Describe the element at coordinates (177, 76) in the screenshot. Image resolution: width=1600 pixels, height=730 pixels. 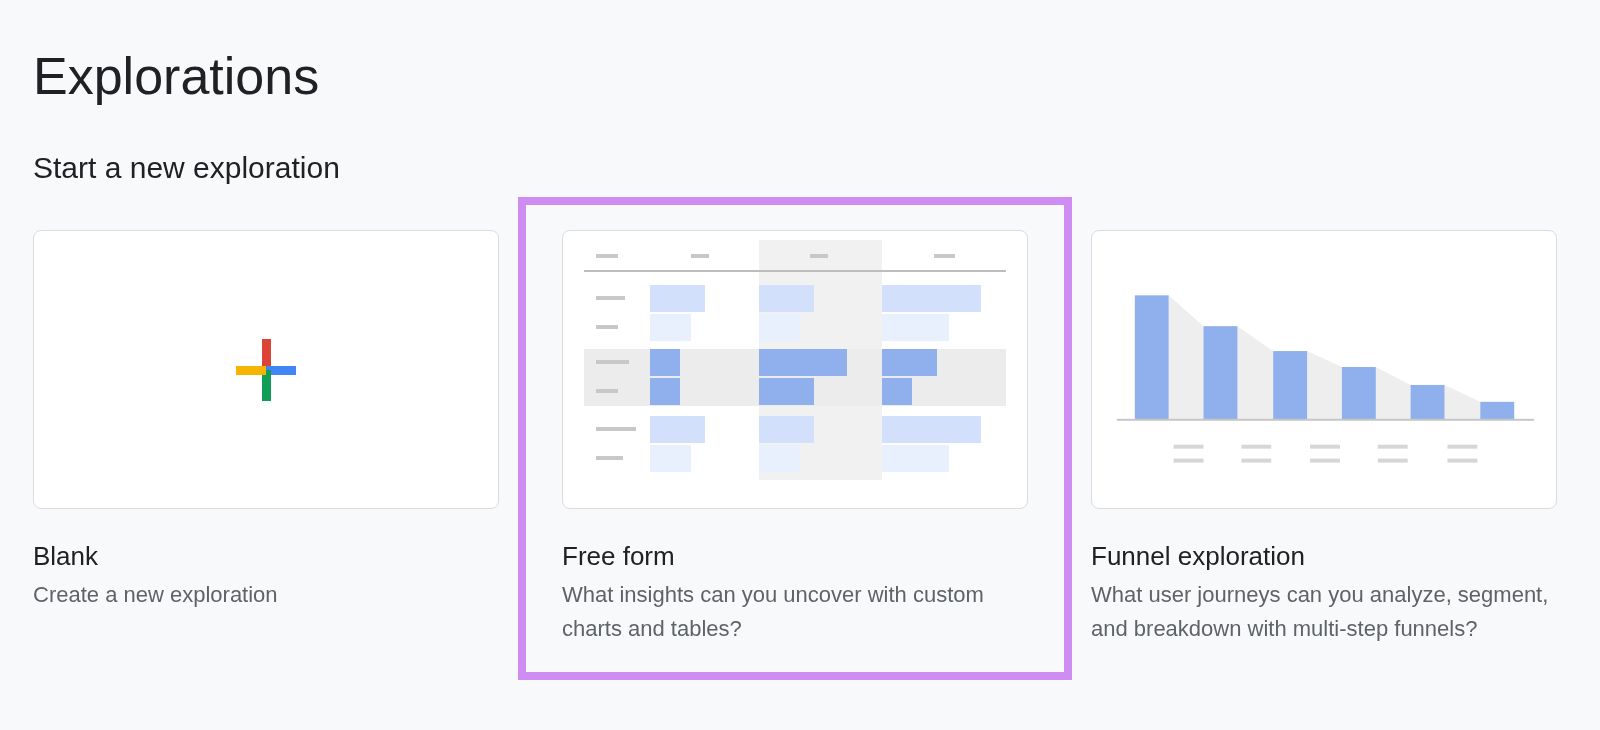
I see `page-title: Explorations` at that location.